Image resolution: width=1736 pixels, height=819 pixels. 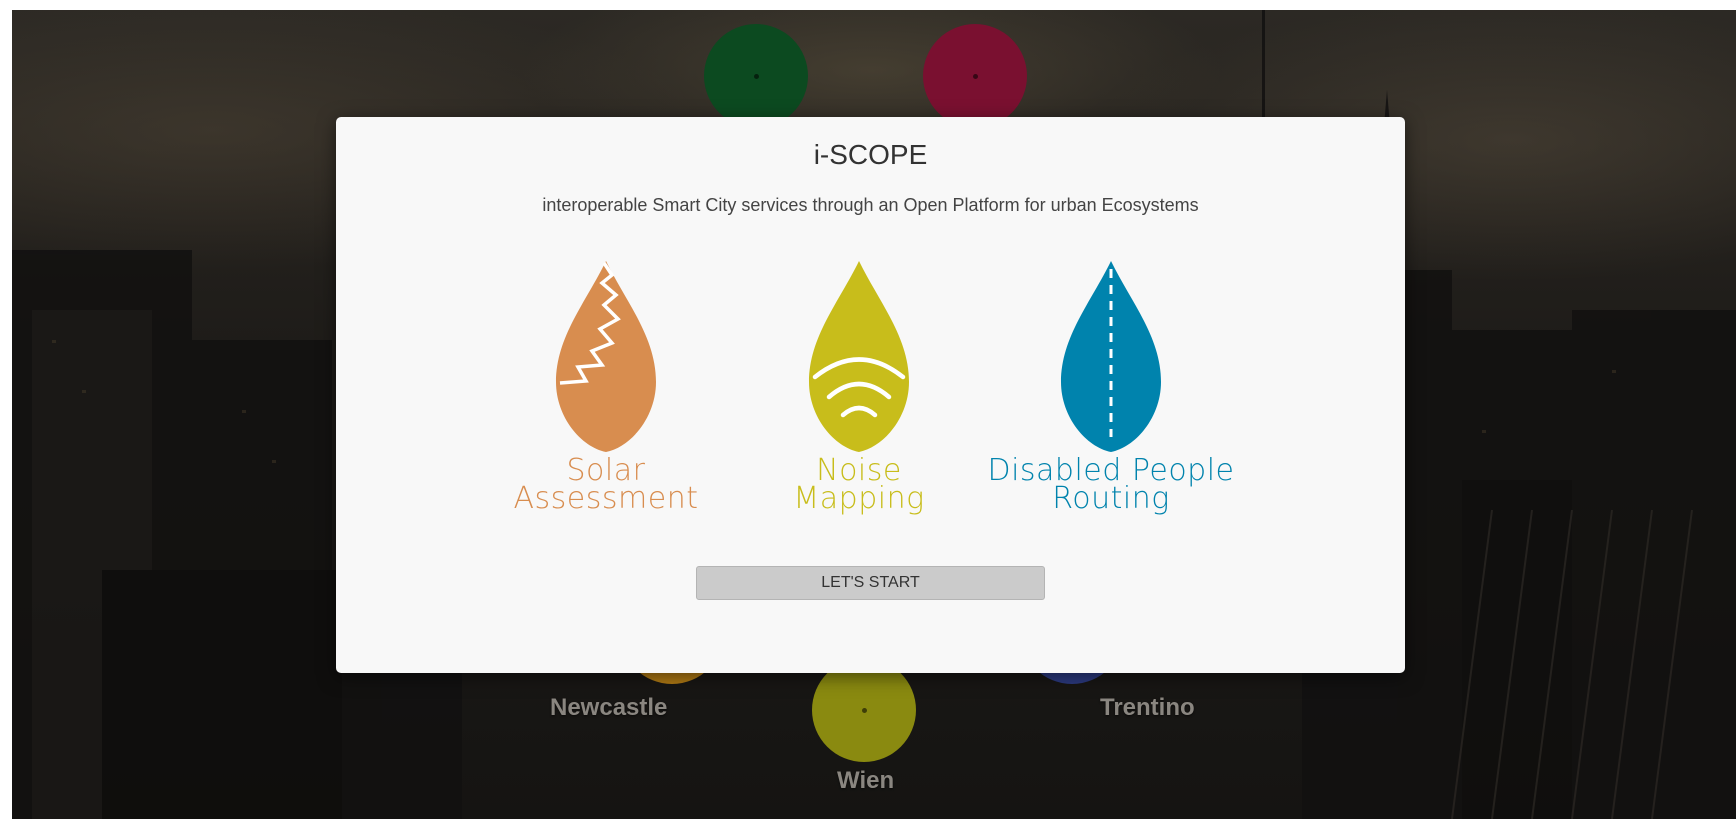 I want to click on map-marker-wien, so click(x=864, y=710).